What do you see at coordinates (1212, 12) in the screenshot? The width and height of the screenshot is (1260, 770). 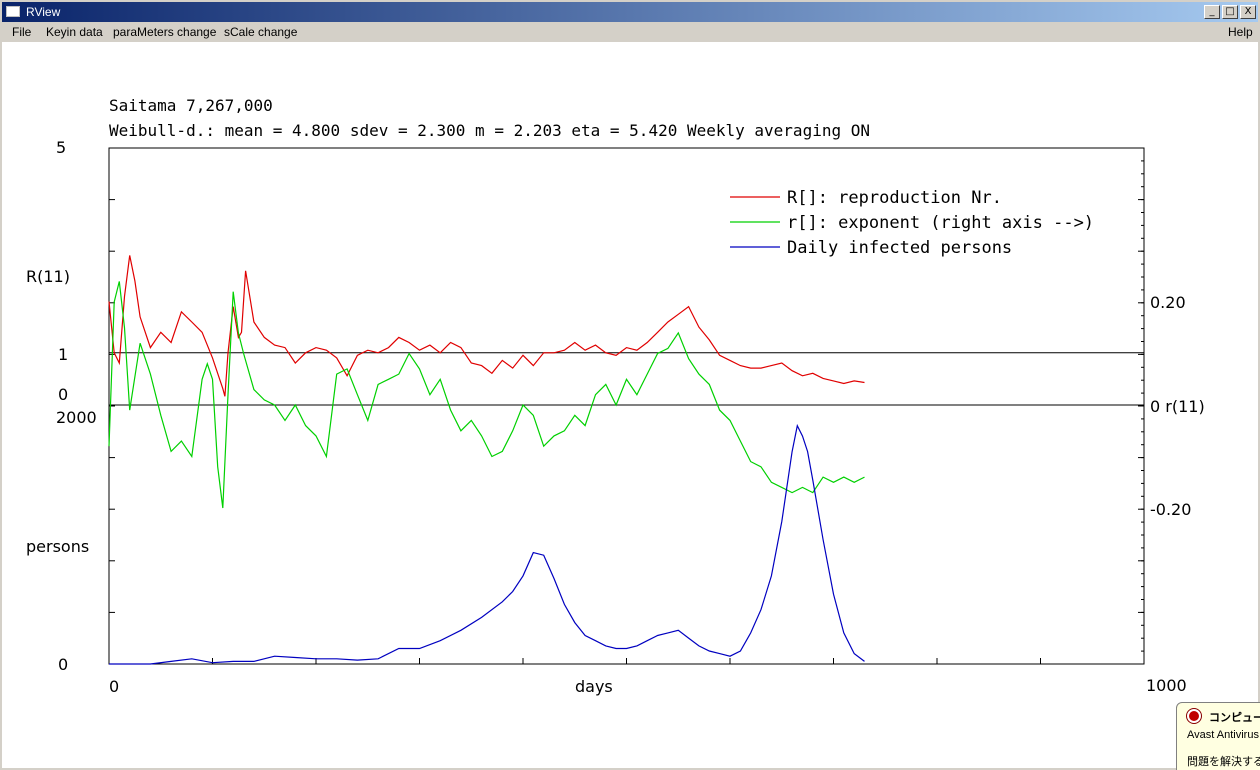 I see `minimize-button: _` at bounding box center [1212, 12].